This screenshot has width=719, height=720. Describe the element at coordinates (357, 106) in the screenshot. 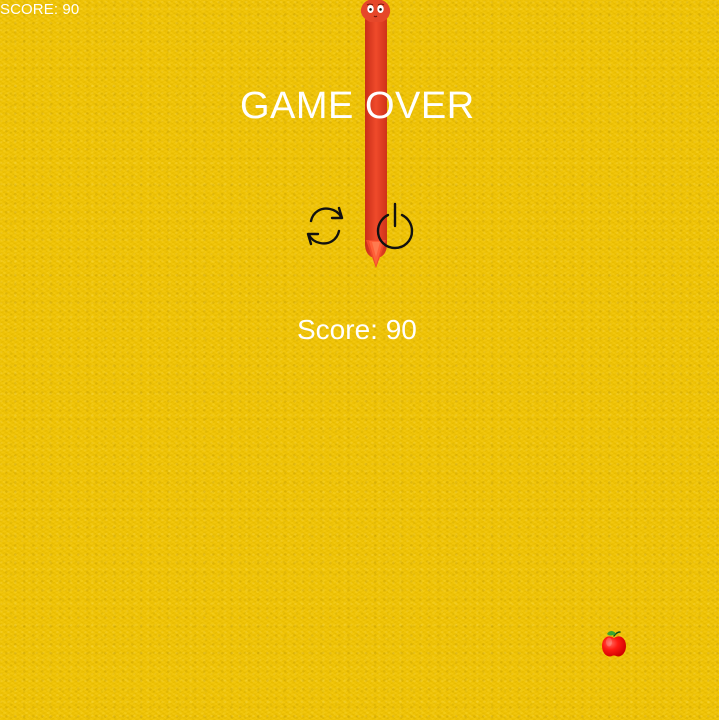

I see `game-over-title: GAME OVER` at that location.